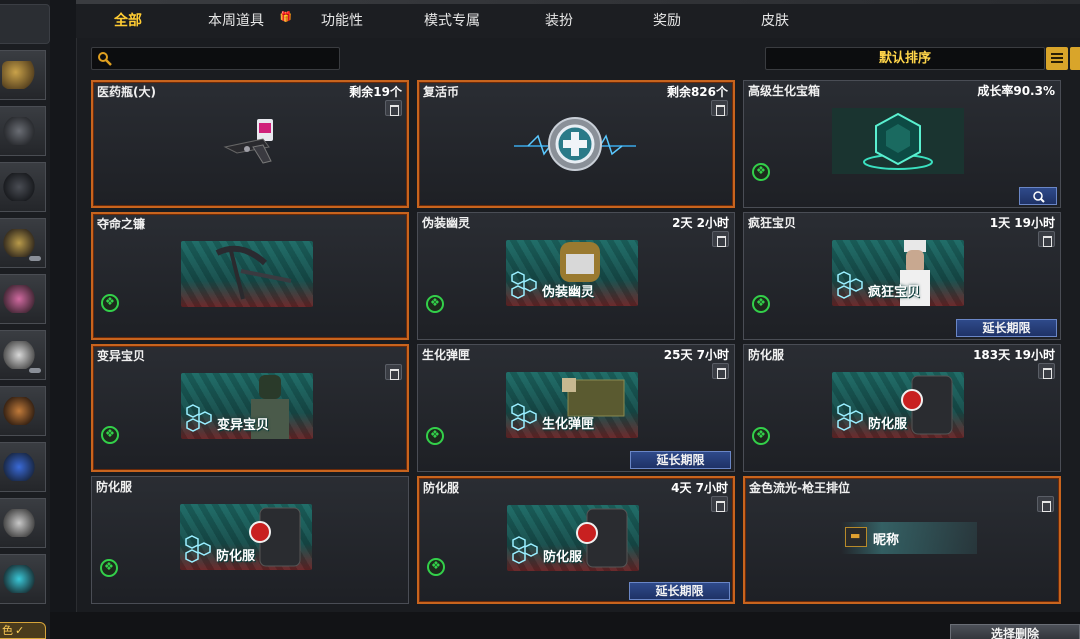 This screenshot has height=639, width=1080. Describe the element at coordinates (250, 144) in the screenshot. I see `item-card: 医药瓶(大) 剩余19个` at that location.